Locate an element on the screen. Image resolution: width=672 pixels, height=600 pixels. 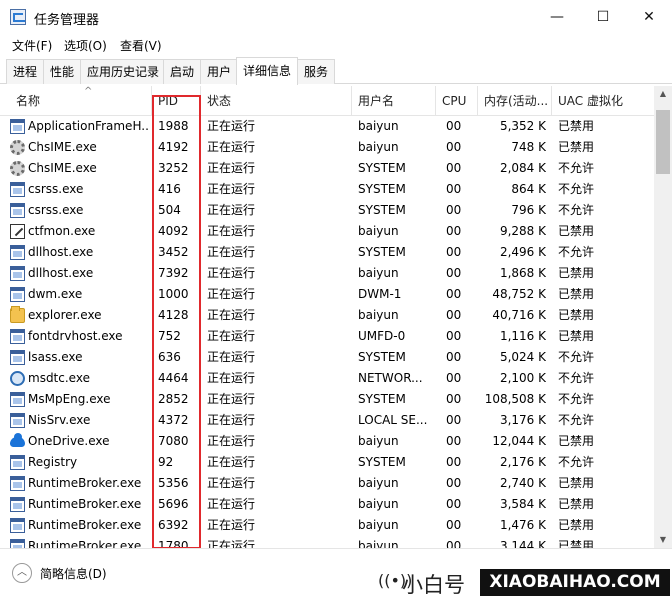
column-header-username: 用户名 is located at coordinates (394, 101).